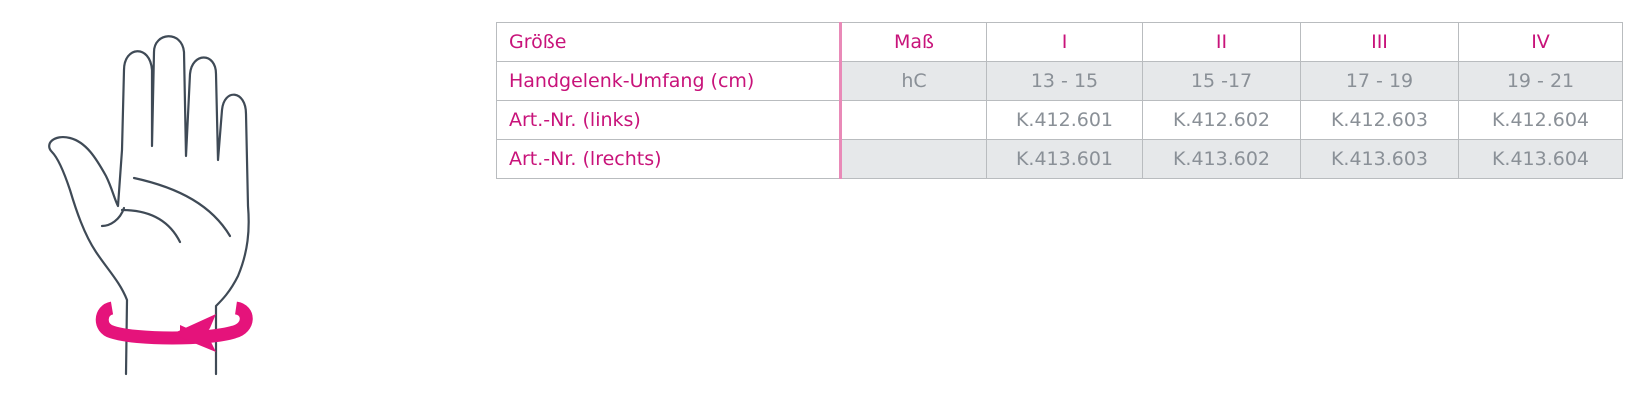 The width and height of the screenshot is (1630, 404). Describe the element at coordinates (1540, 159) in the screenshot. I see `table-cell: K.413.604` at that location.